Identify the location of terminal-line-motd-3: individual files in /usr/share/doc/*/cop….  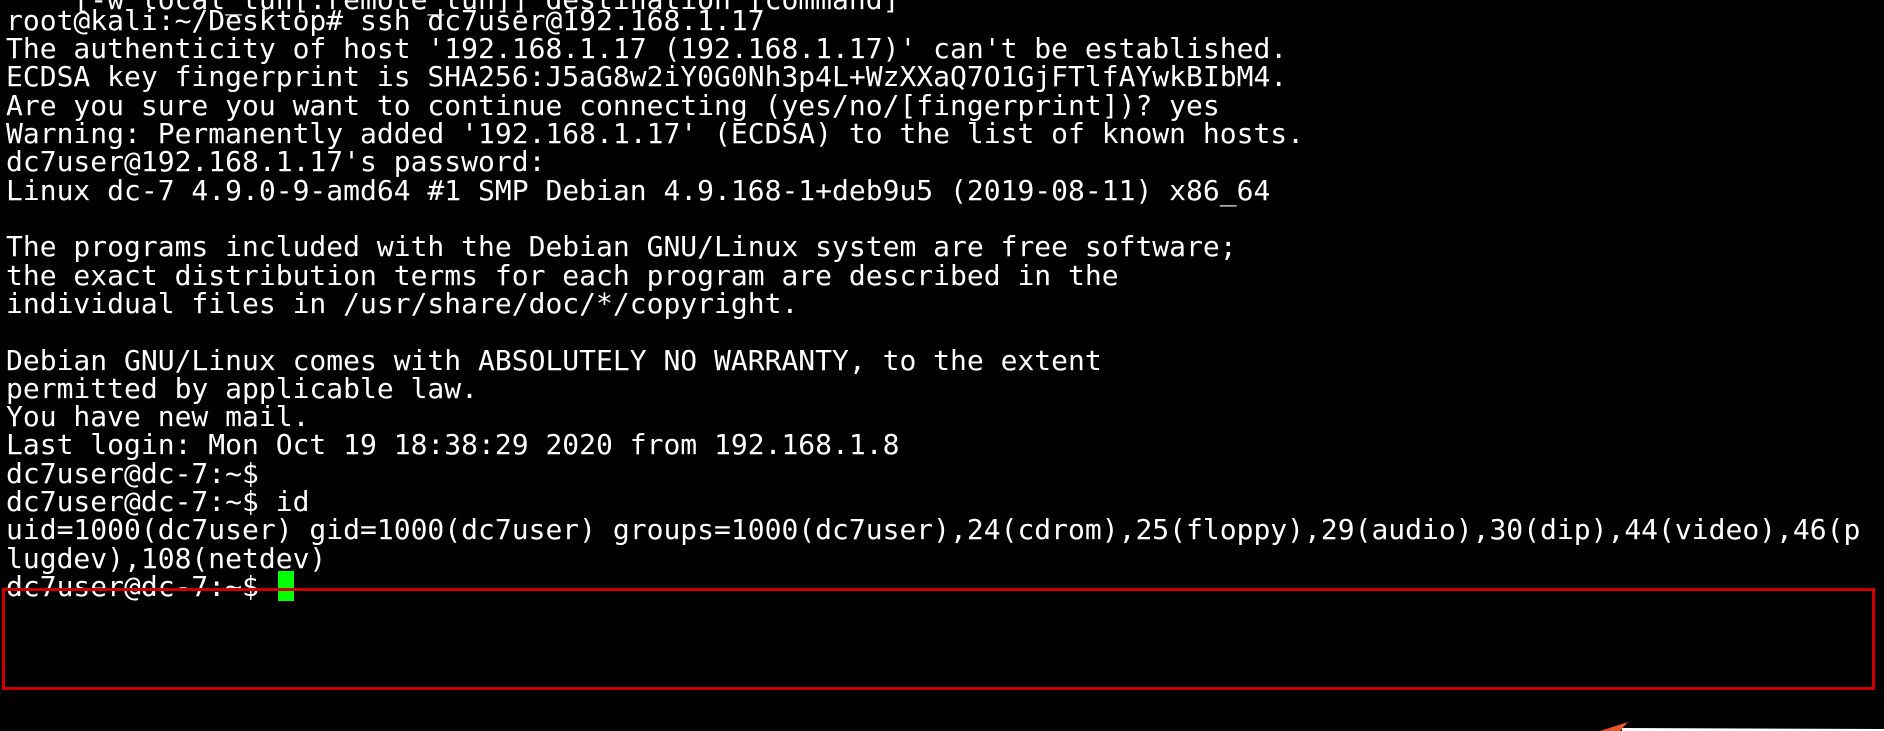
(402, 303).